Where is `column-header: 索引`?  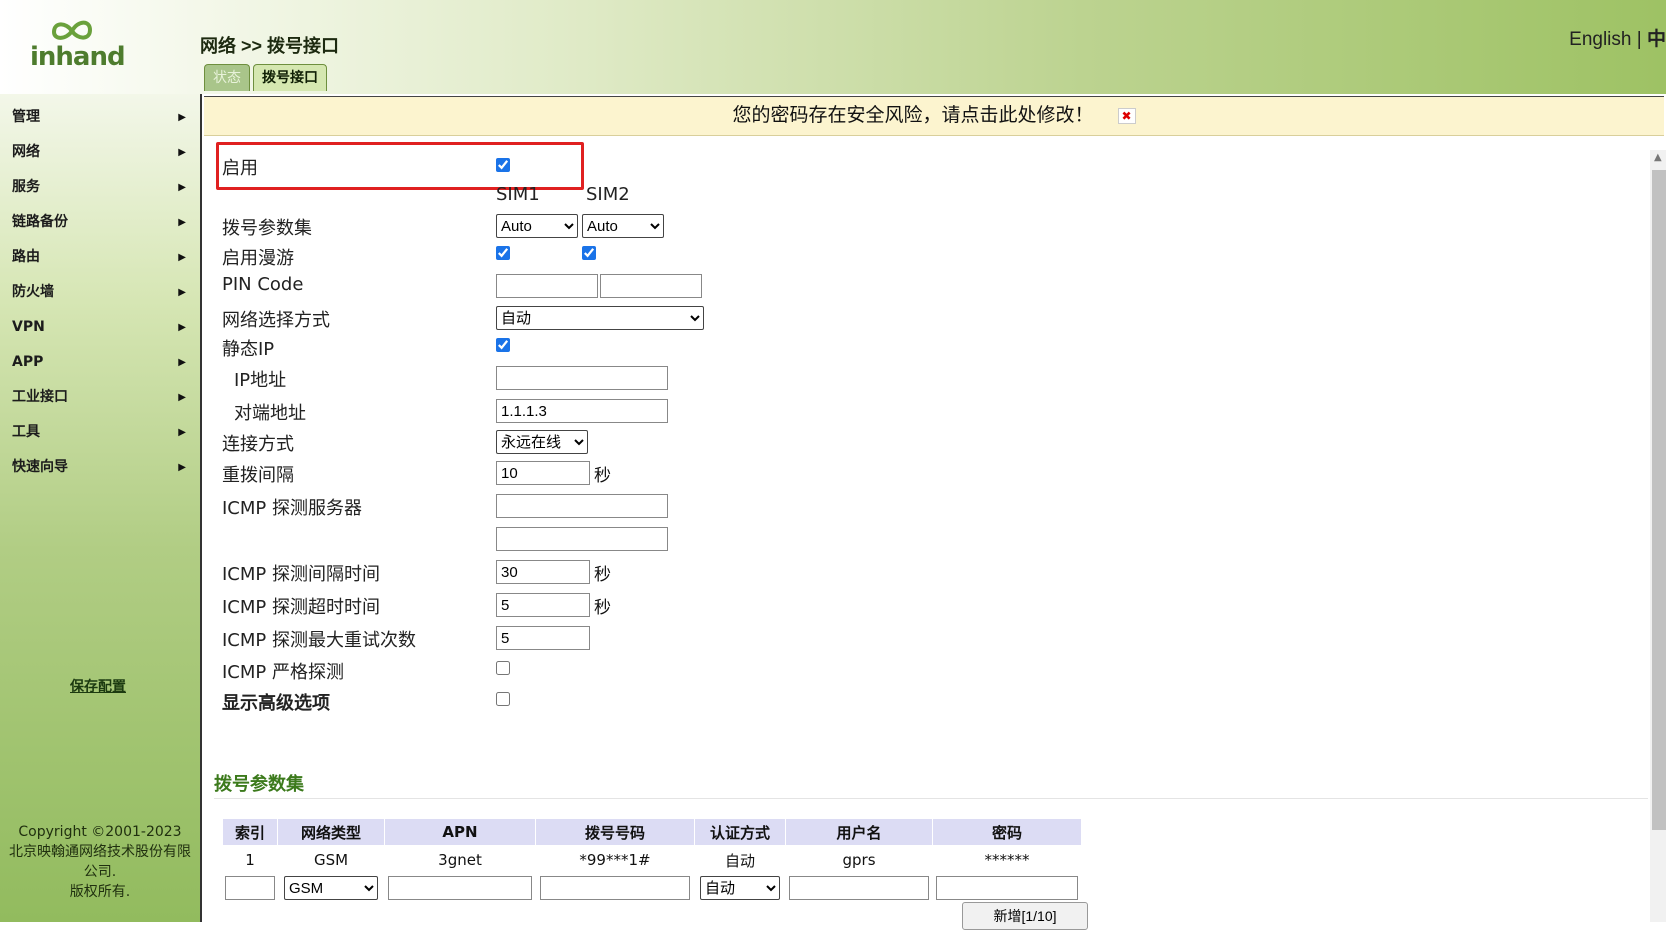 column-header: 索引 is located at coordinates (250, 832).